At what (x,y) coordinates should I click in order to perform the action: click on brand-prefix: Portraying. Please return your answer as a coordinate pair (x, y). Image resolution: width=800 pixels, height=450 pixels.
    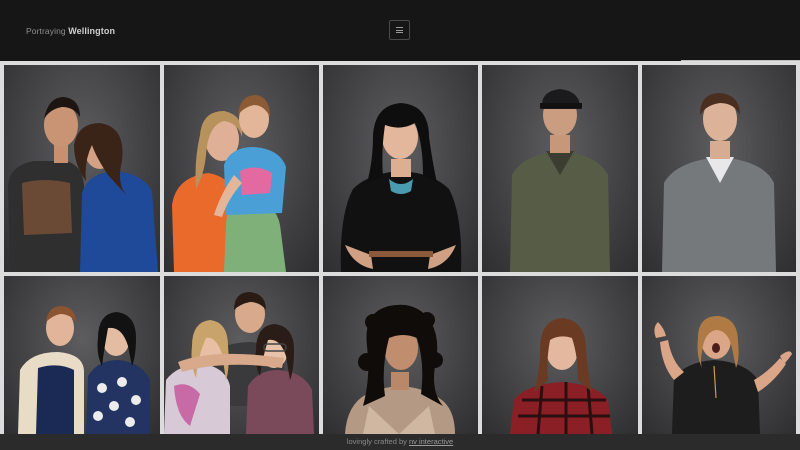
    Looking at the image, I should click on (46, 31).